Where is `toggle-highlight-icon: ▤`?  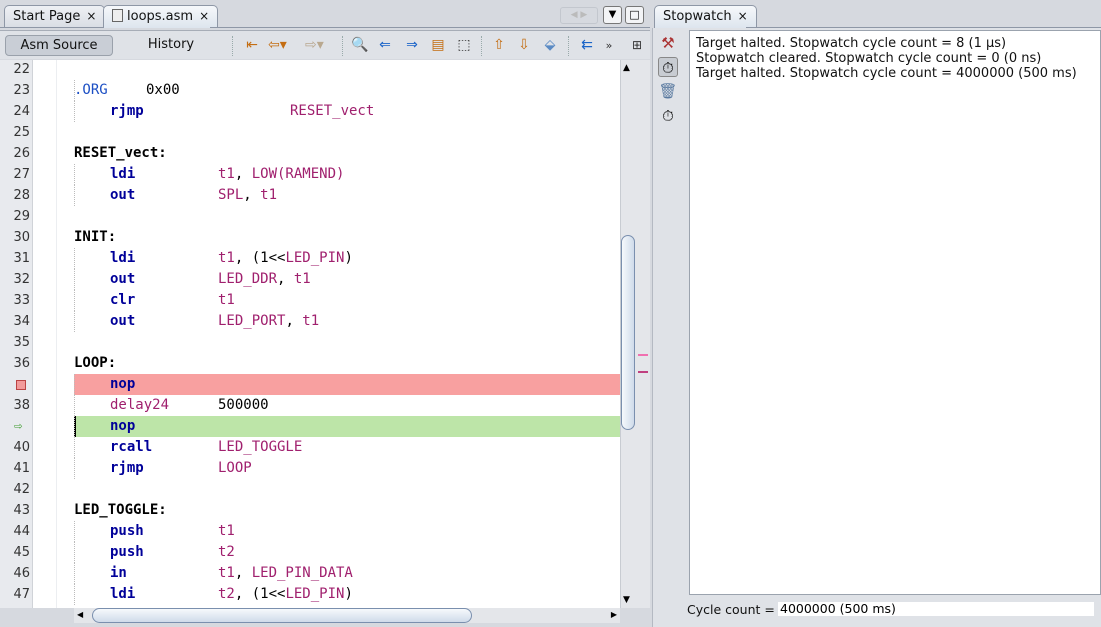 toggle-highlight-icon: ▤ is located at coordinates (438, 45).